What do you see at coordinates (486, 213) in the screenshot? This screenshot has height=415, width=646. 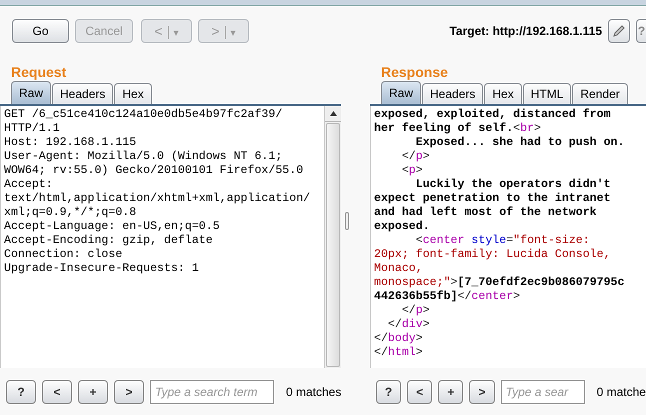 I see `code-line: and had left most of the network` at bounding box center [486, 213].